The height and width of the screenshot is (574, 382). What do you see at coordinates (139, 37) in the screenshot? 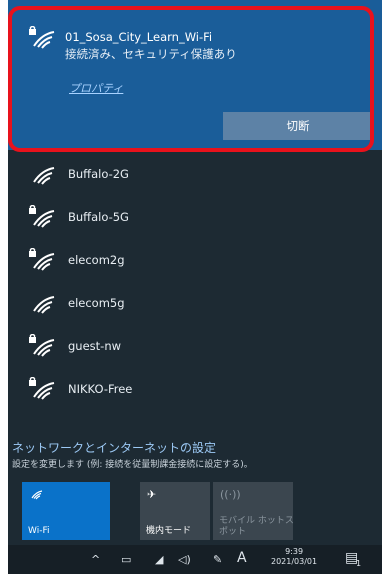
I see `connected-network-name: 01_Sosa_City_Learn_Wi-Fi` at bounding box center [139, 37].